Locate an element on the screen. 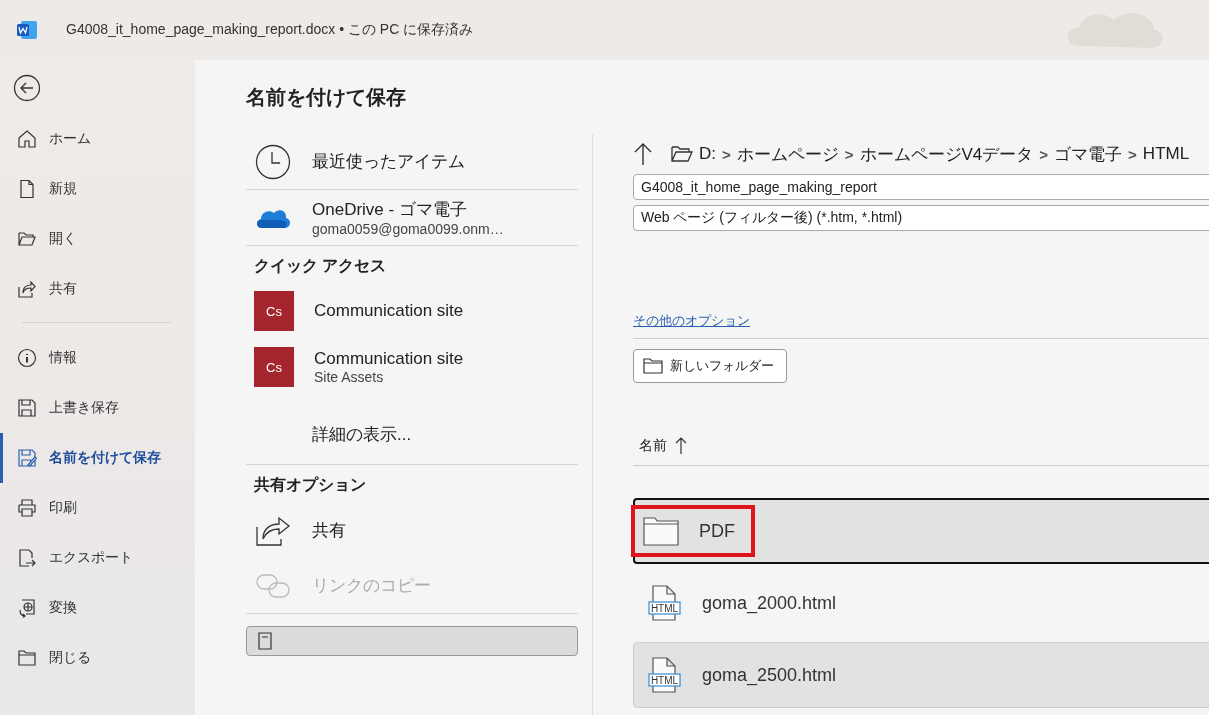 This screenshot has width=1209, height=715. sort-arrow-icon is located at coordinates (681, 446).